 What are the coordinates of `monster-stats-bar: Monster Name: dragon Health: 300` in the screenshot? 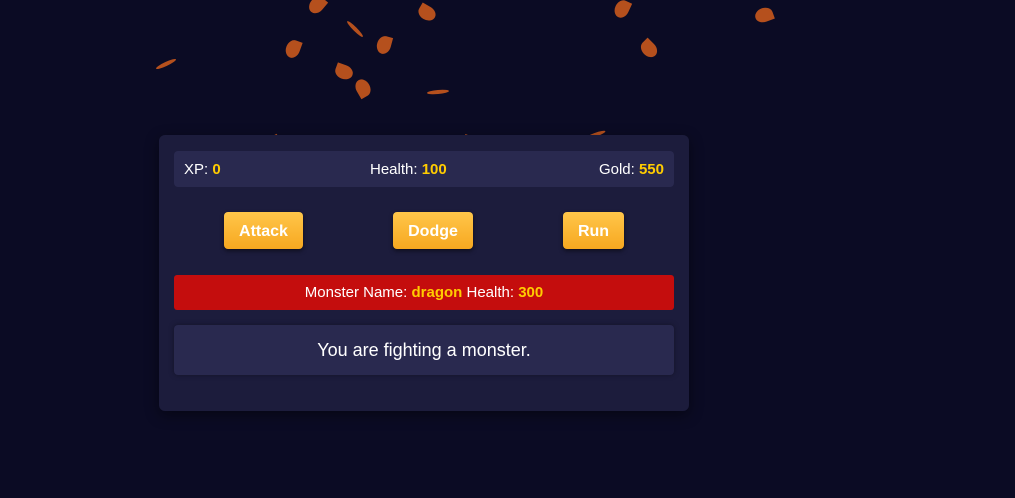 It's located at (424, 292).